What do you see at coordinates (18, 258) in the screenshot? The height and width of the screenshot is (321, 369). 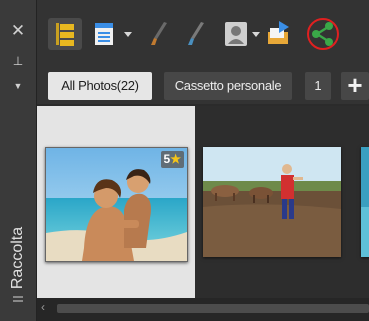 I see `panel-title: Raccolta` at bounding box center [18, 258].